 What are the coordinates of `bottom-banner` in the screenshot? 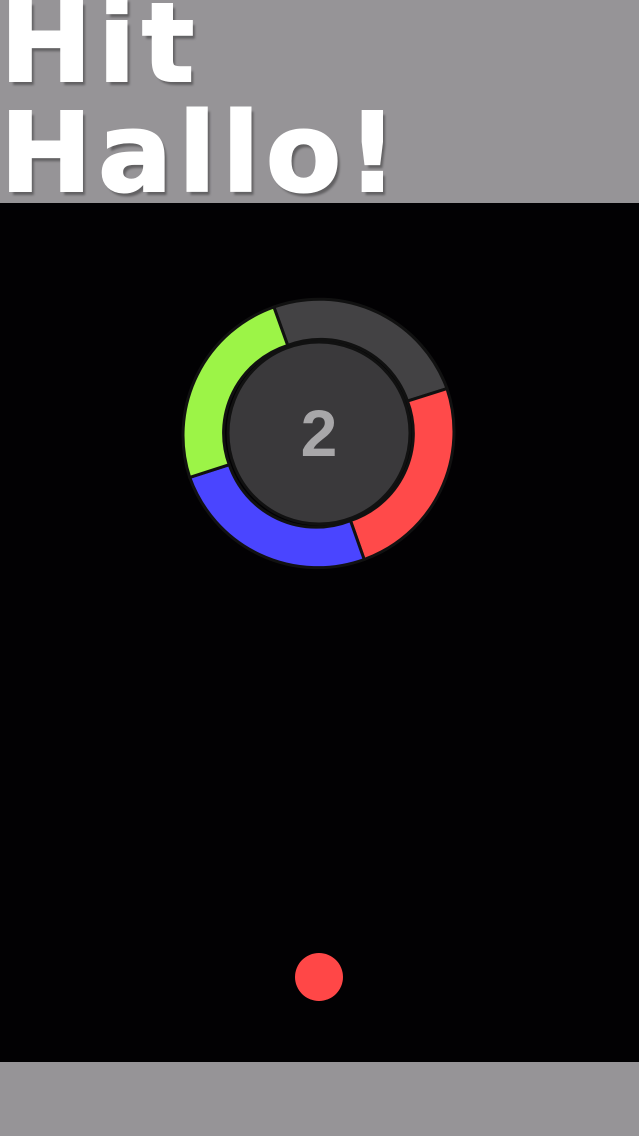 It's located at (319, 1099).